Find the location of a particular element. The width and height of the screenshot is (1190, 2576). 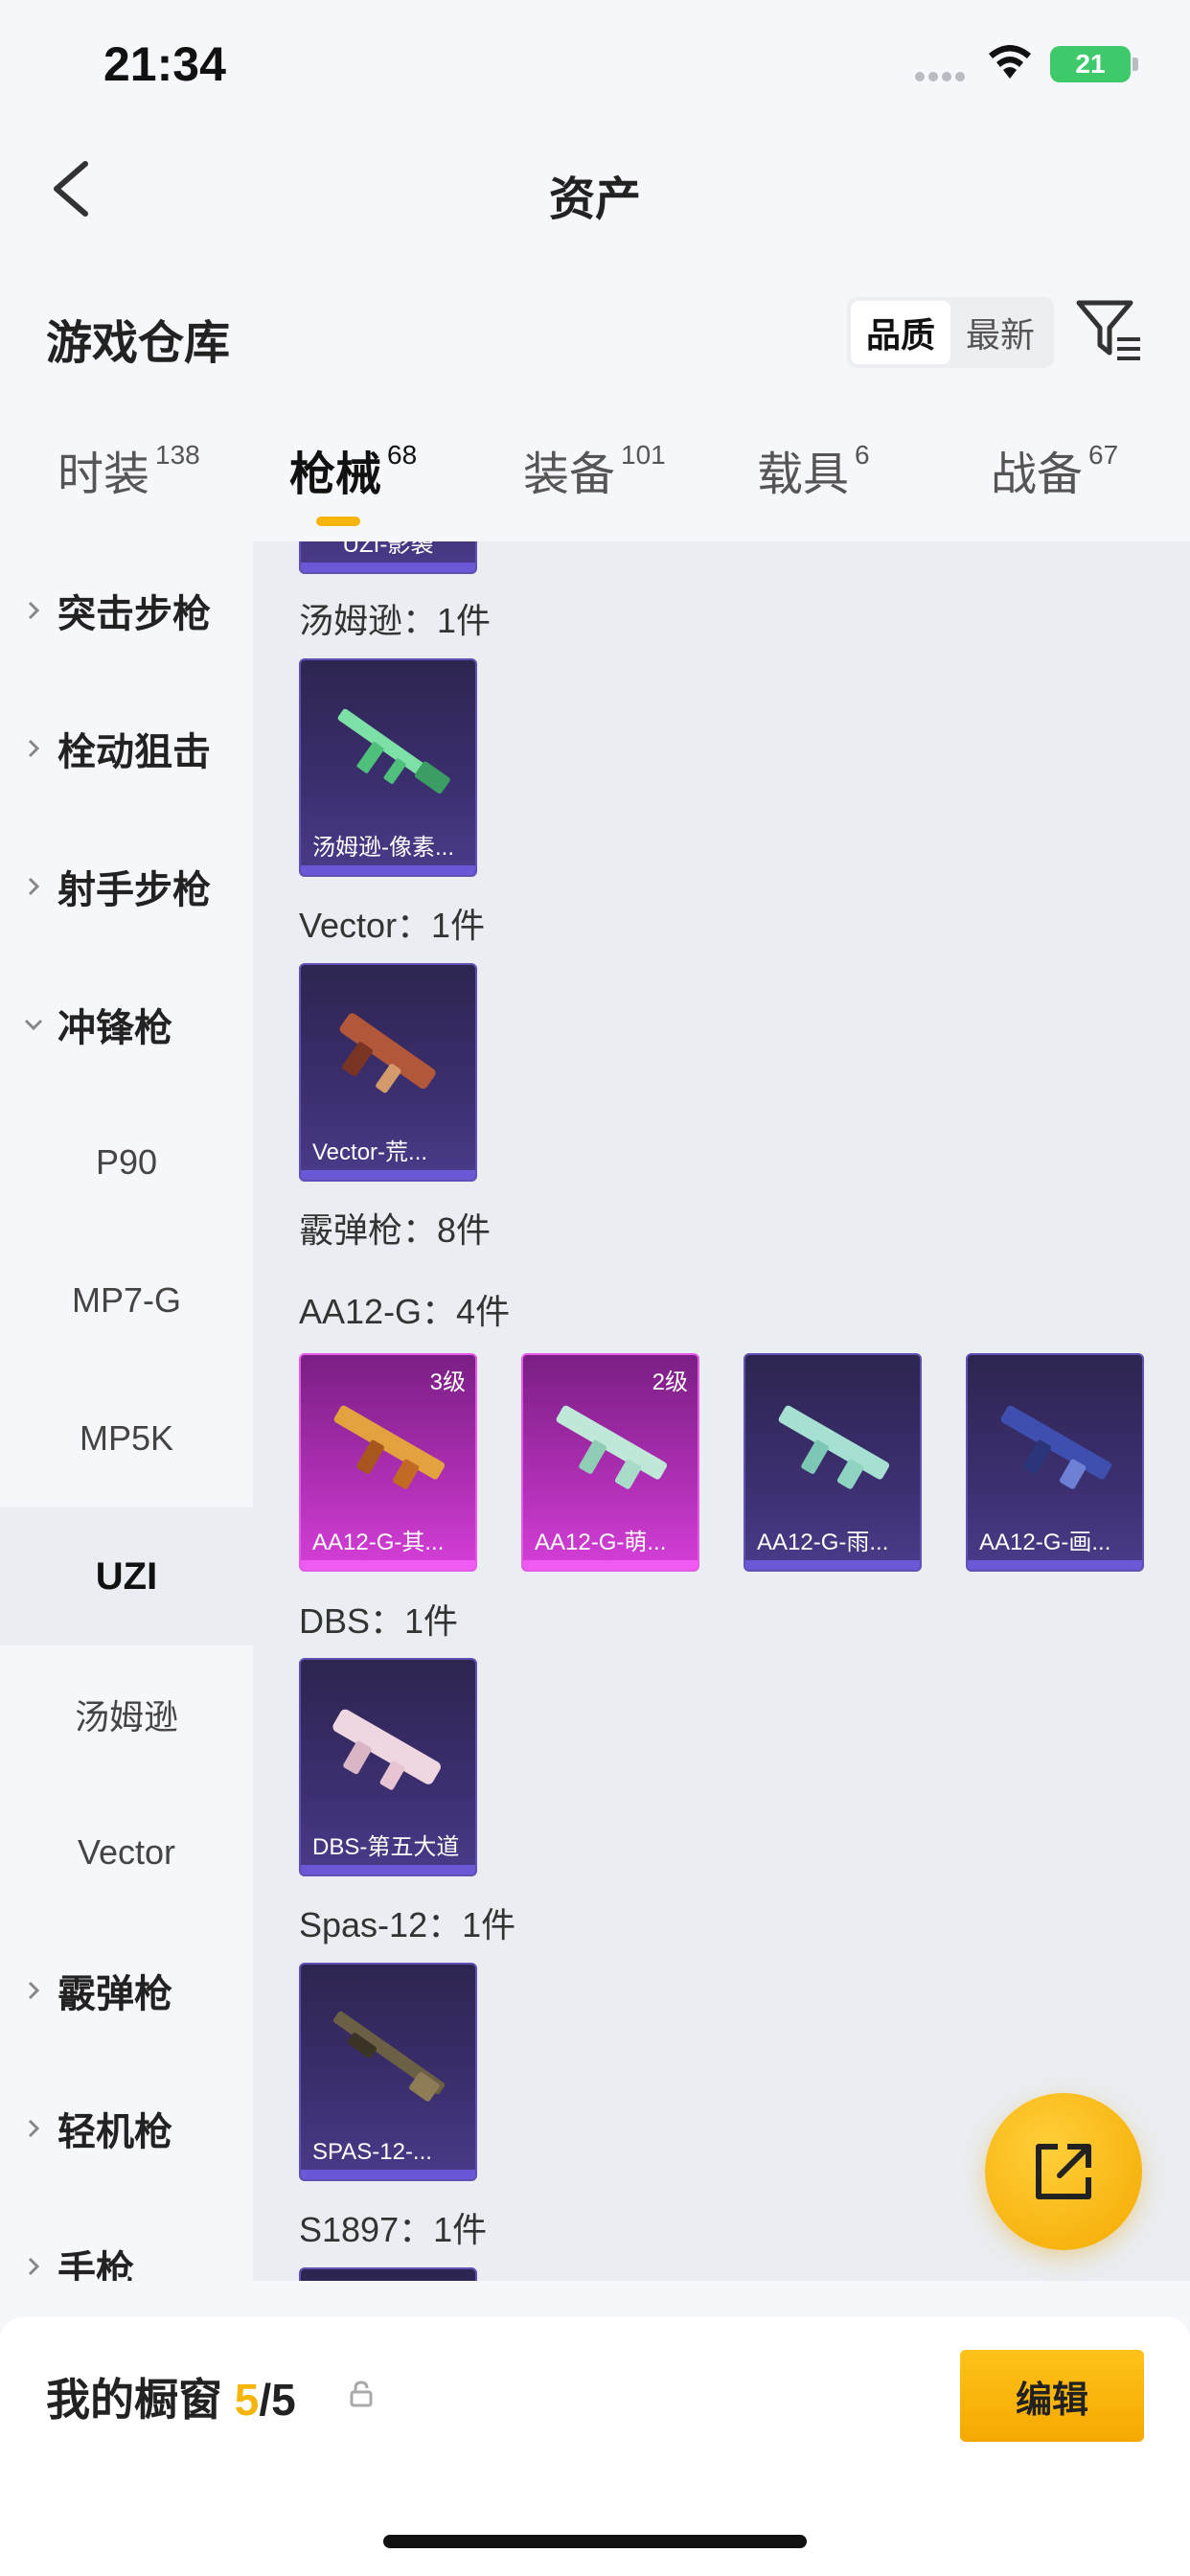

tab-count: 6 is located at coordinates (863, 455).